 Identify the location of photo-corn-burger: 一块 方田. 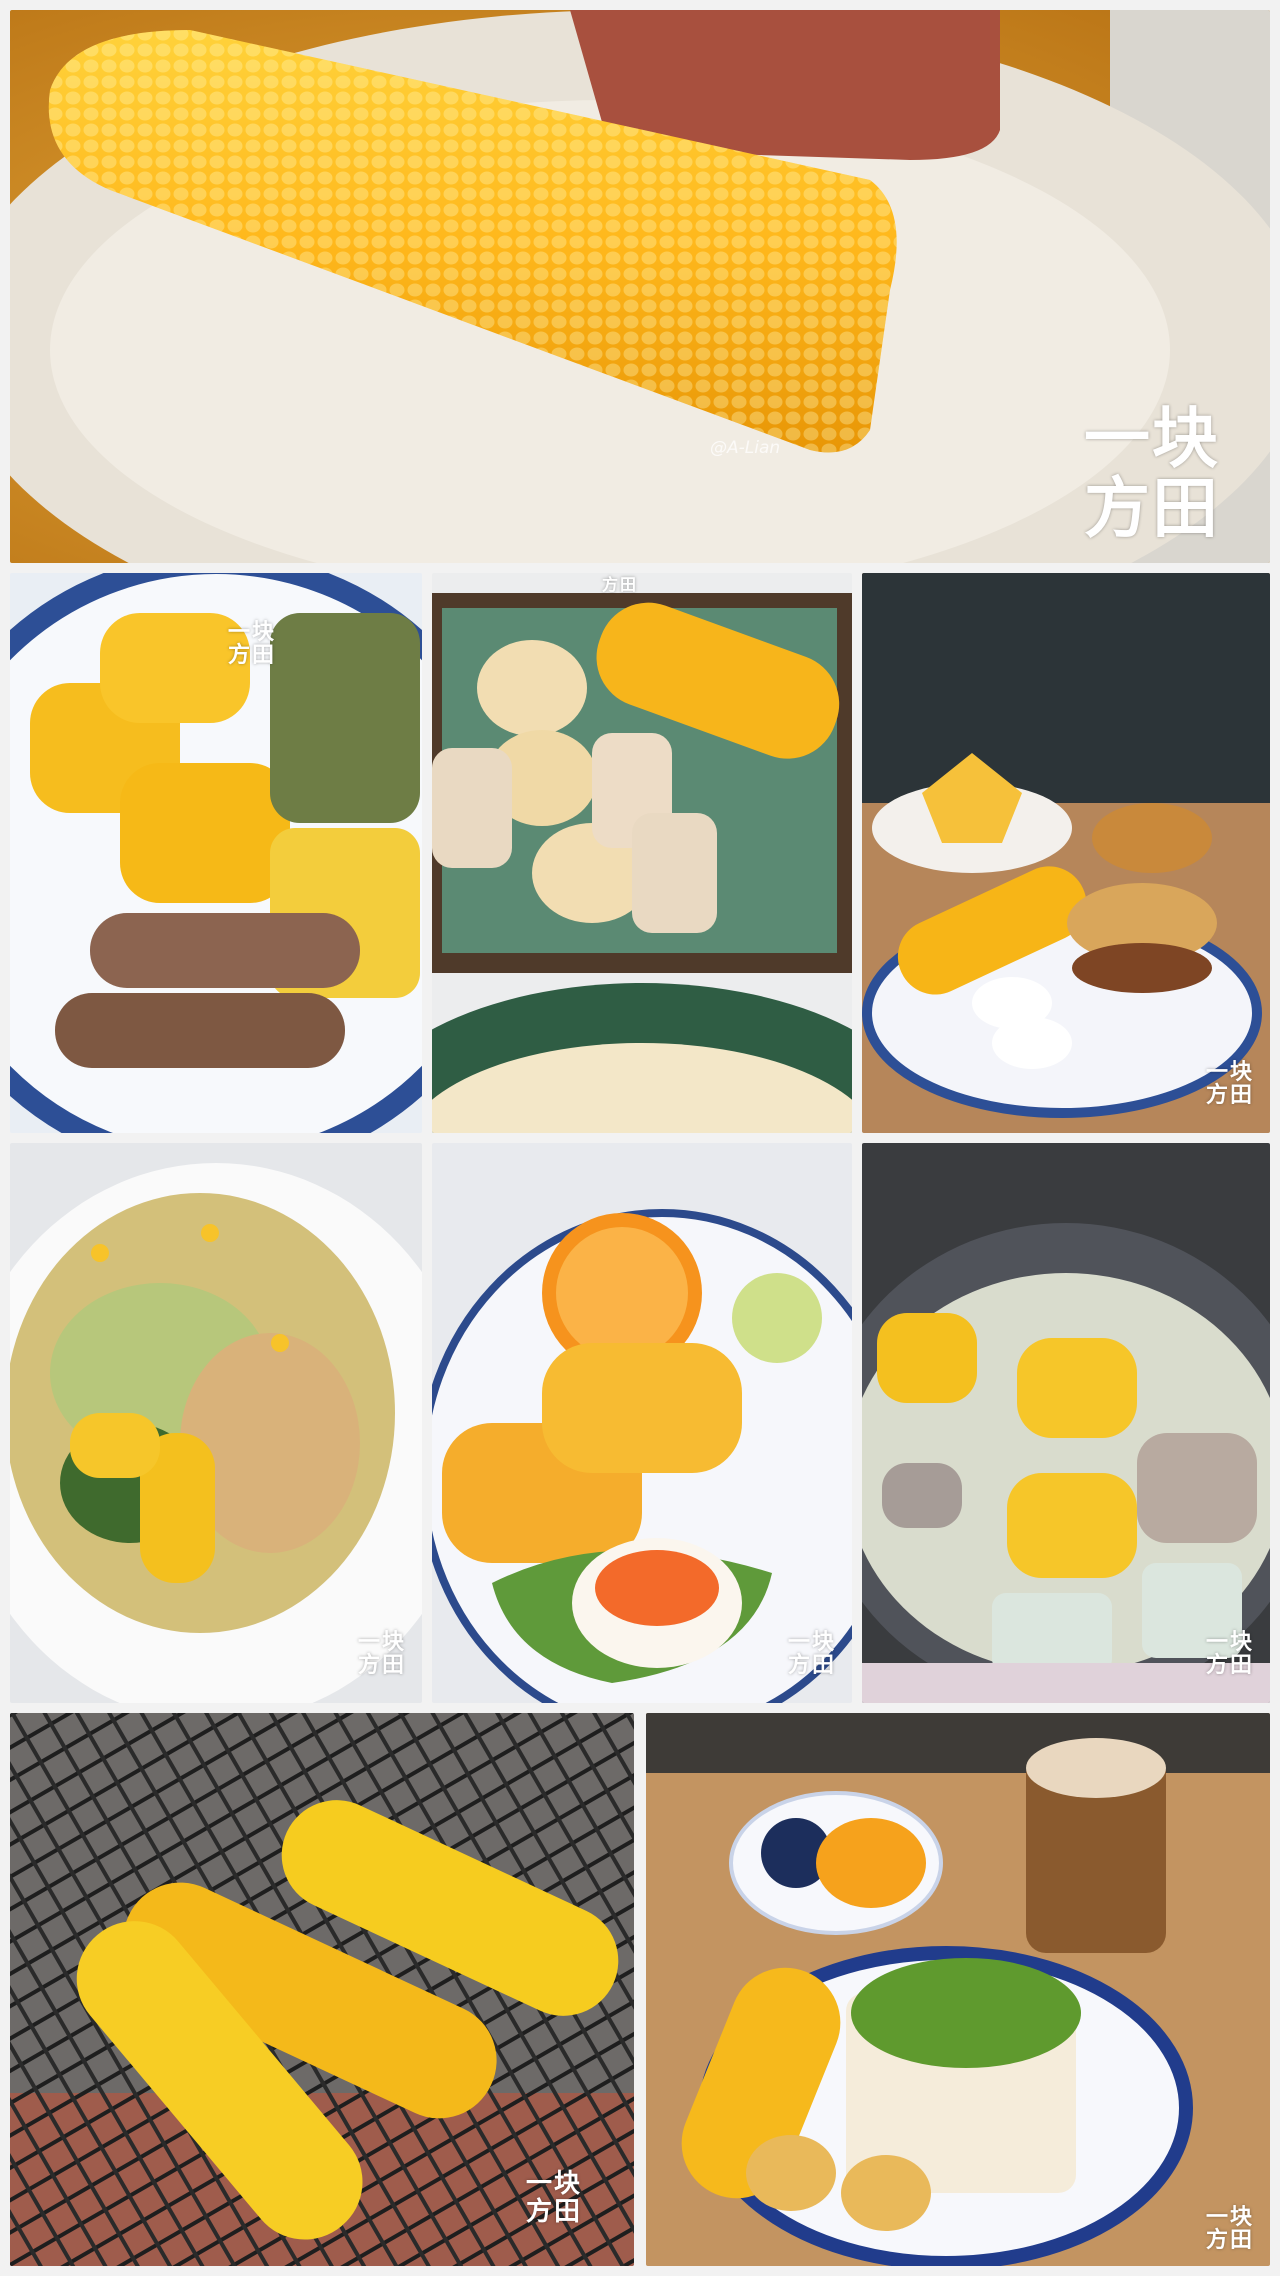
(1066, 853).